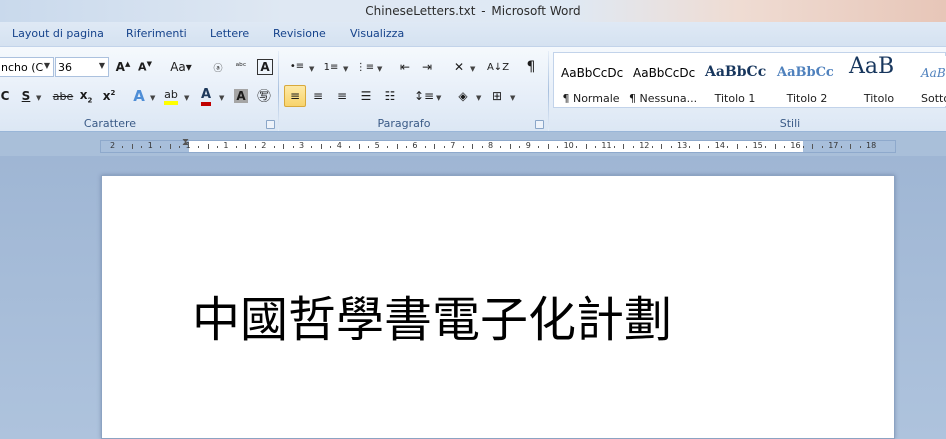 This screenshot has width=946, height=439. What do you see at coordinates (531, 67) in the screenshot?
I see `show-hide-marks-button: ¶` at bounding box center [531, 67].